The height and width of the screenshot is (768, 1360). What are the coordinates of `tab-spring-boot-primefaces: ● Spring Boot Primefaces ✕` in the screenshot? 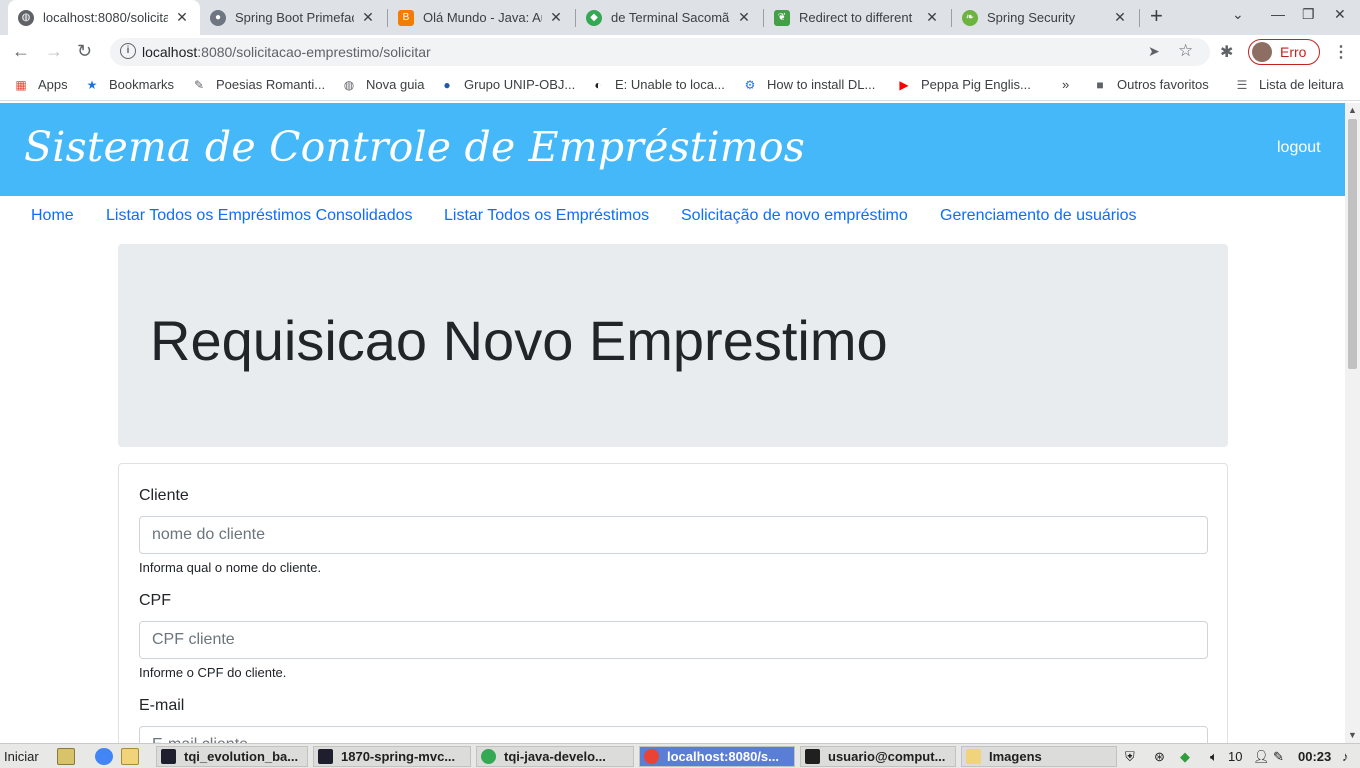 It's located at (293, 17).